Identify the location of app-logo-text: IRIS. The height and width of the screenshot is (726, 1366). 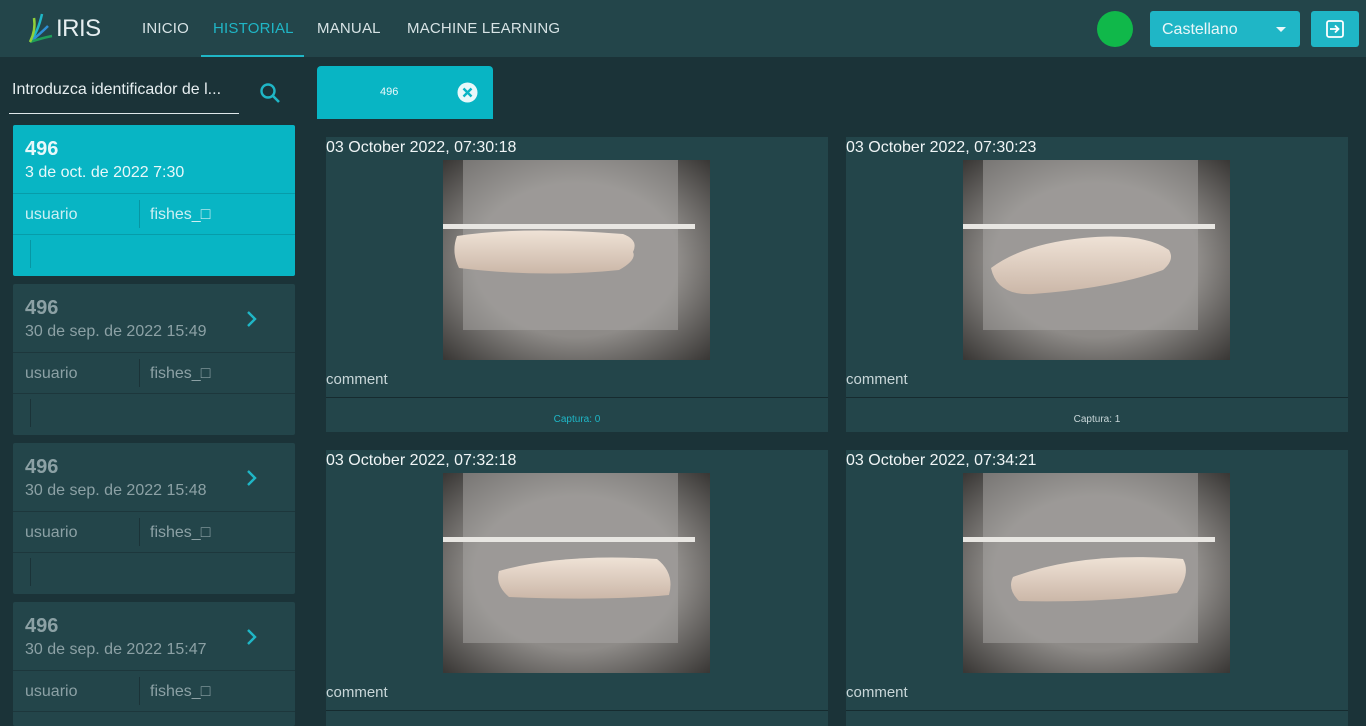
(78, 28).